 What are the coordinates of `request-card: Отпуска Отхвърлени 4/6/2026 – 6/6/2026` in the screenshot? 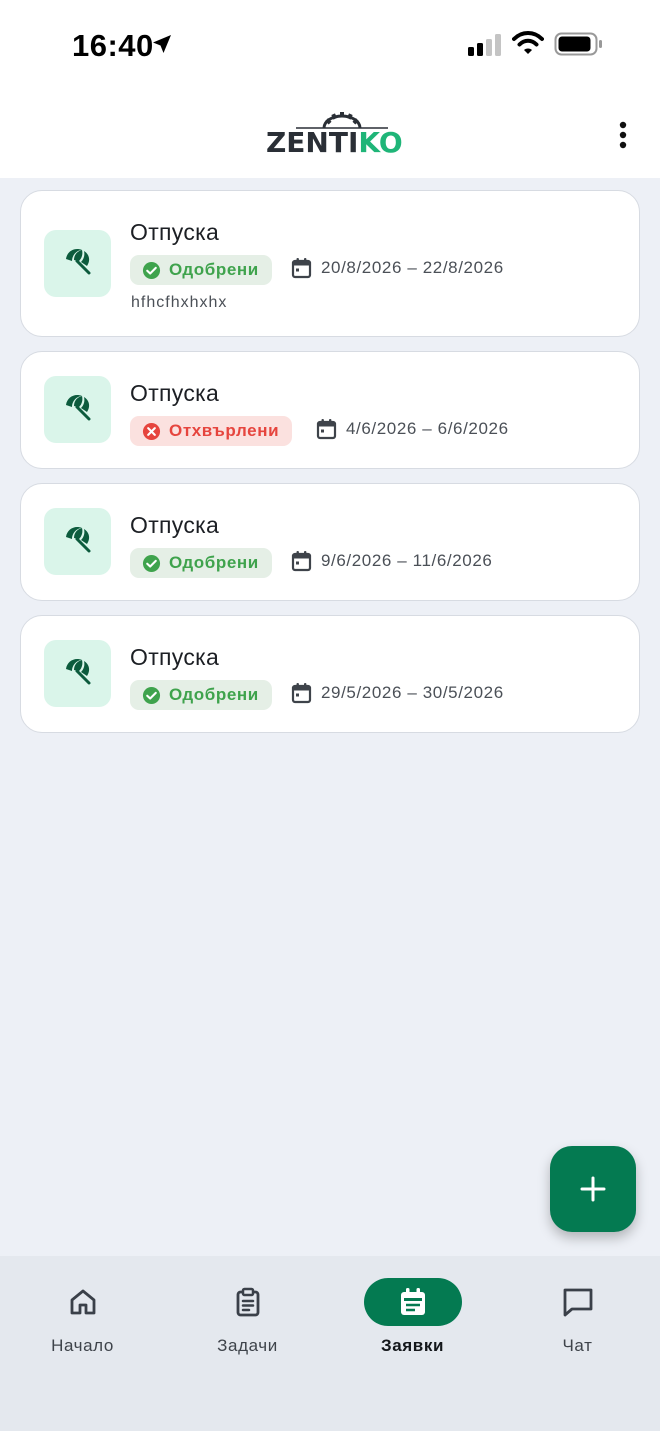 It's located at (330, 410).